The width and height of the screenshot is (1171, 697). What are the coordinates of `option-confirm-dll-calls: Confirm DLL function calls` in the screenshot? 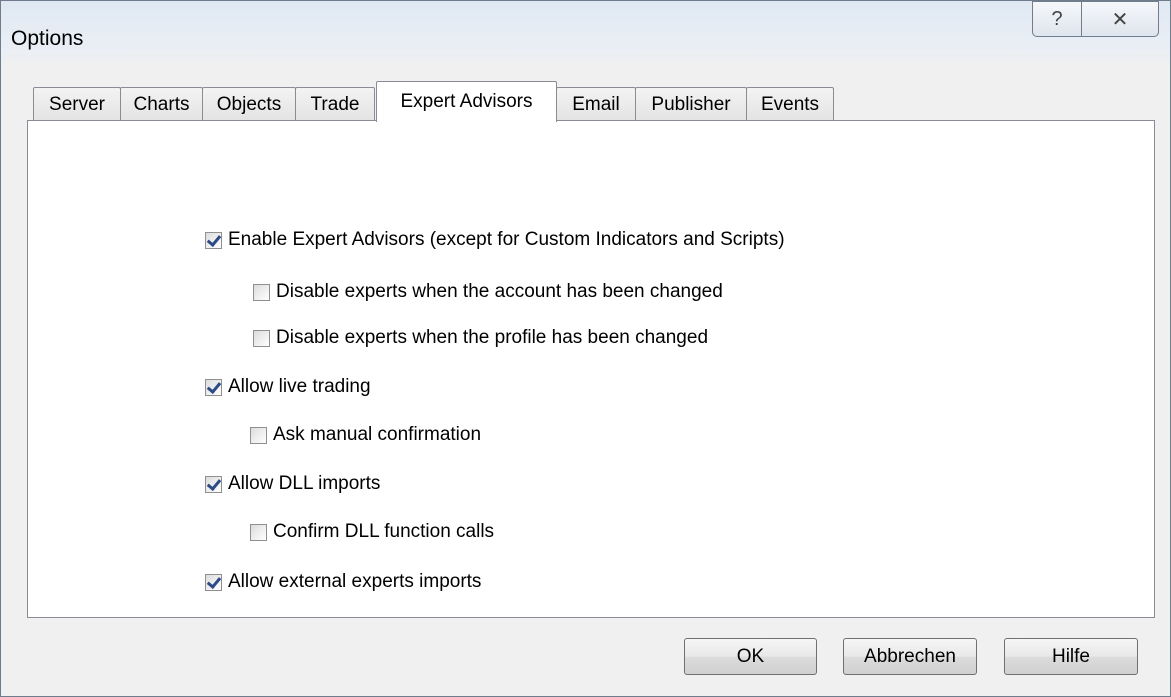 It's located at (372, 532).